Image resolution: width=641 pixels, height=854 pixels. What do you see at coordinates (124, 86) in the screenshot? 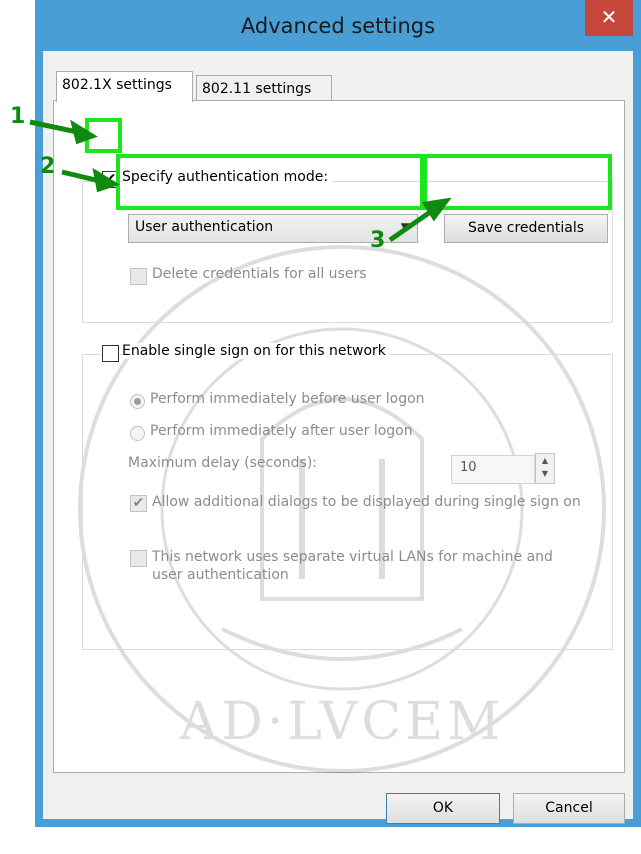
I see `tab-8021x-settings: 802.1X settings` at bounding box center [124, 86].